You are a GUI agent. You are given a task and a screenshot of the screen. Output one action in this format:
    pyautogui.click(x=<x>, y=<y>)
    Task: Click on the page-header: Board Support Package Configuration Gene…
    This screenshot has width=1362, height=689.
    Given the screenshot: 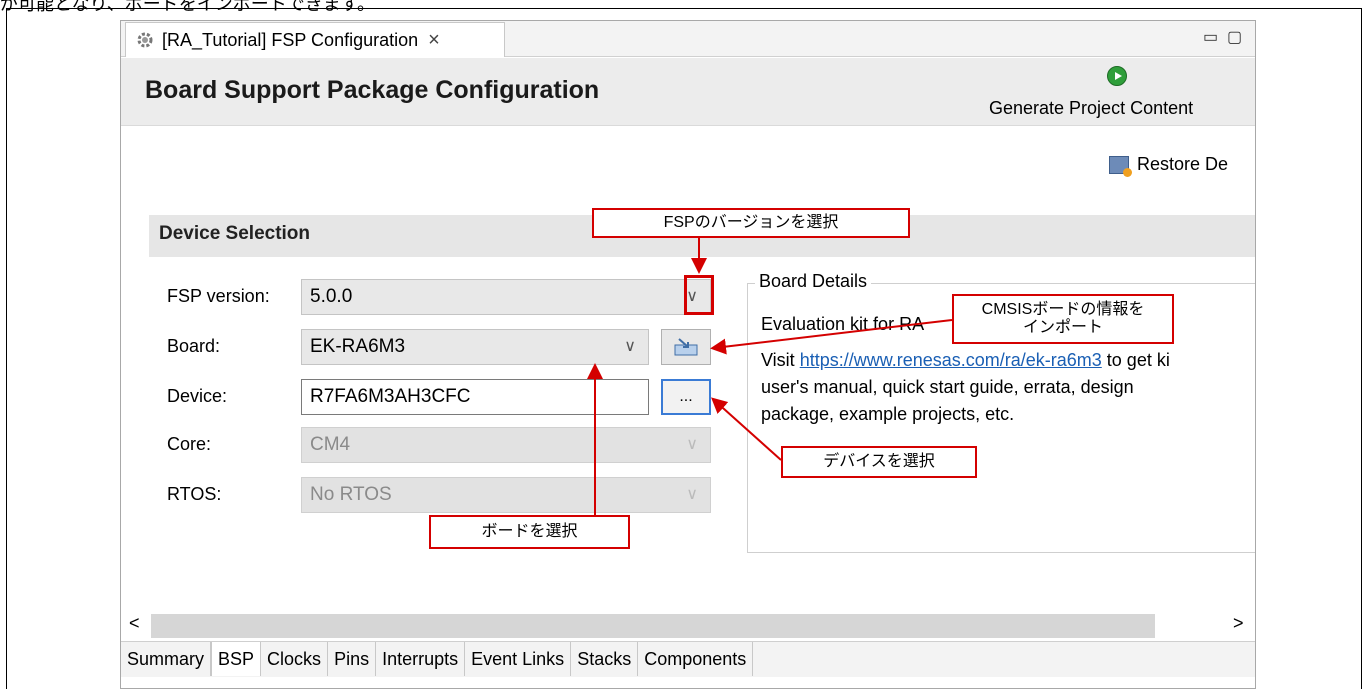 What is the action you would take?
    pyautogui.click(x=688, y=92)
    